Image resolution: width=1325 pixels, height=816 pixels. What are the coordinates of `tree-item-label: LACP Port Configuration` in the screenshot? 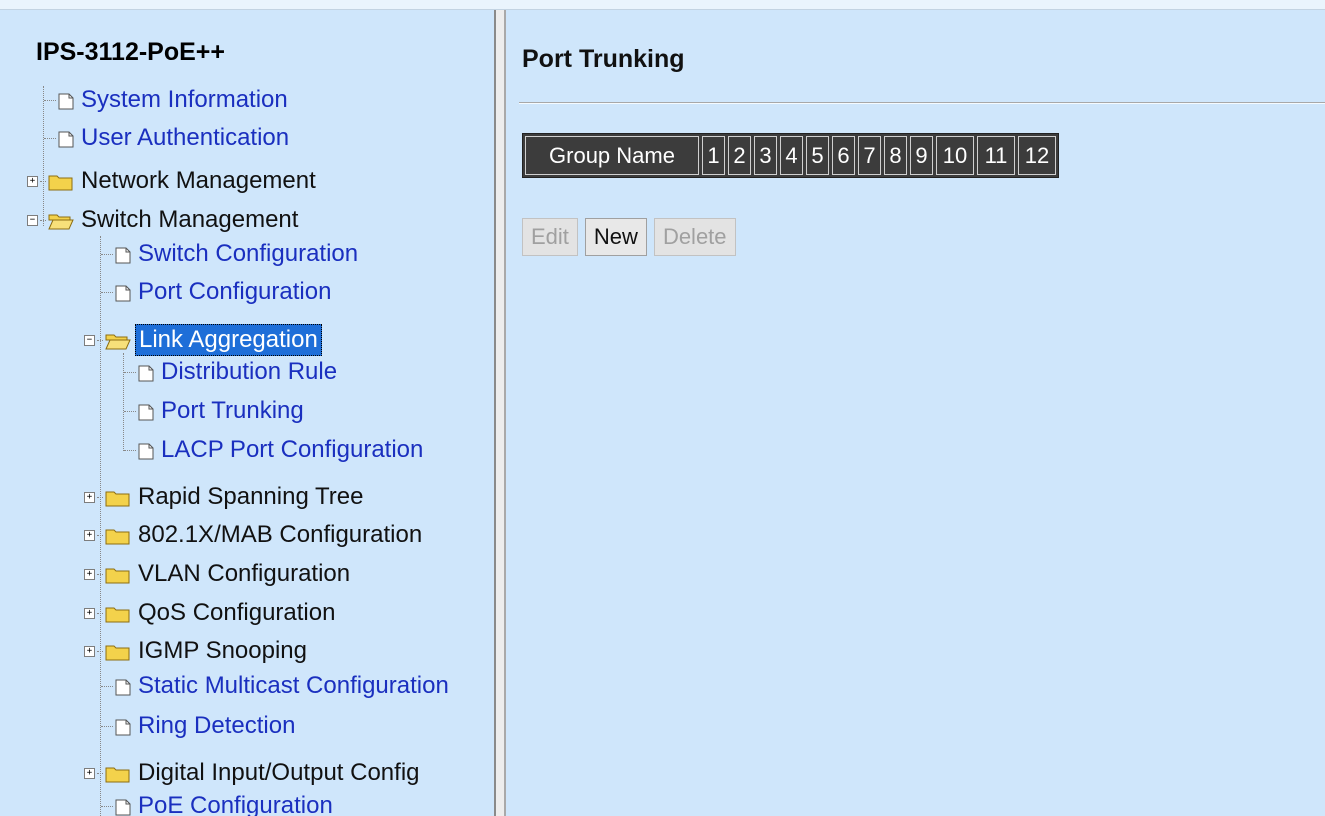 It's located at (292, 449).